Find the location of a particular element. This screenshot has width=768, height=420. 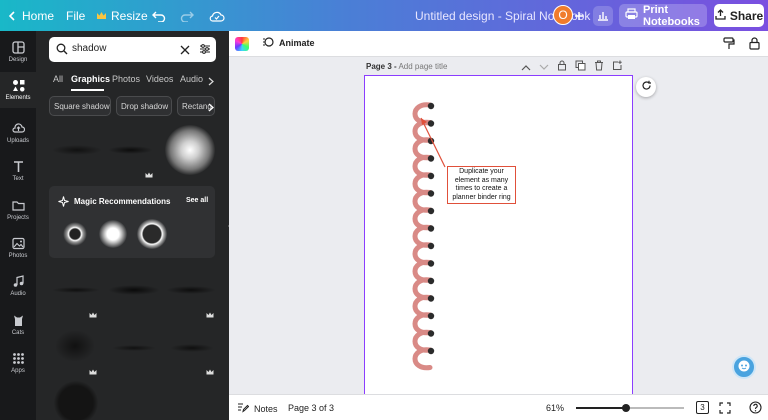

search-box: shadow is located at coordinates (132, 49).